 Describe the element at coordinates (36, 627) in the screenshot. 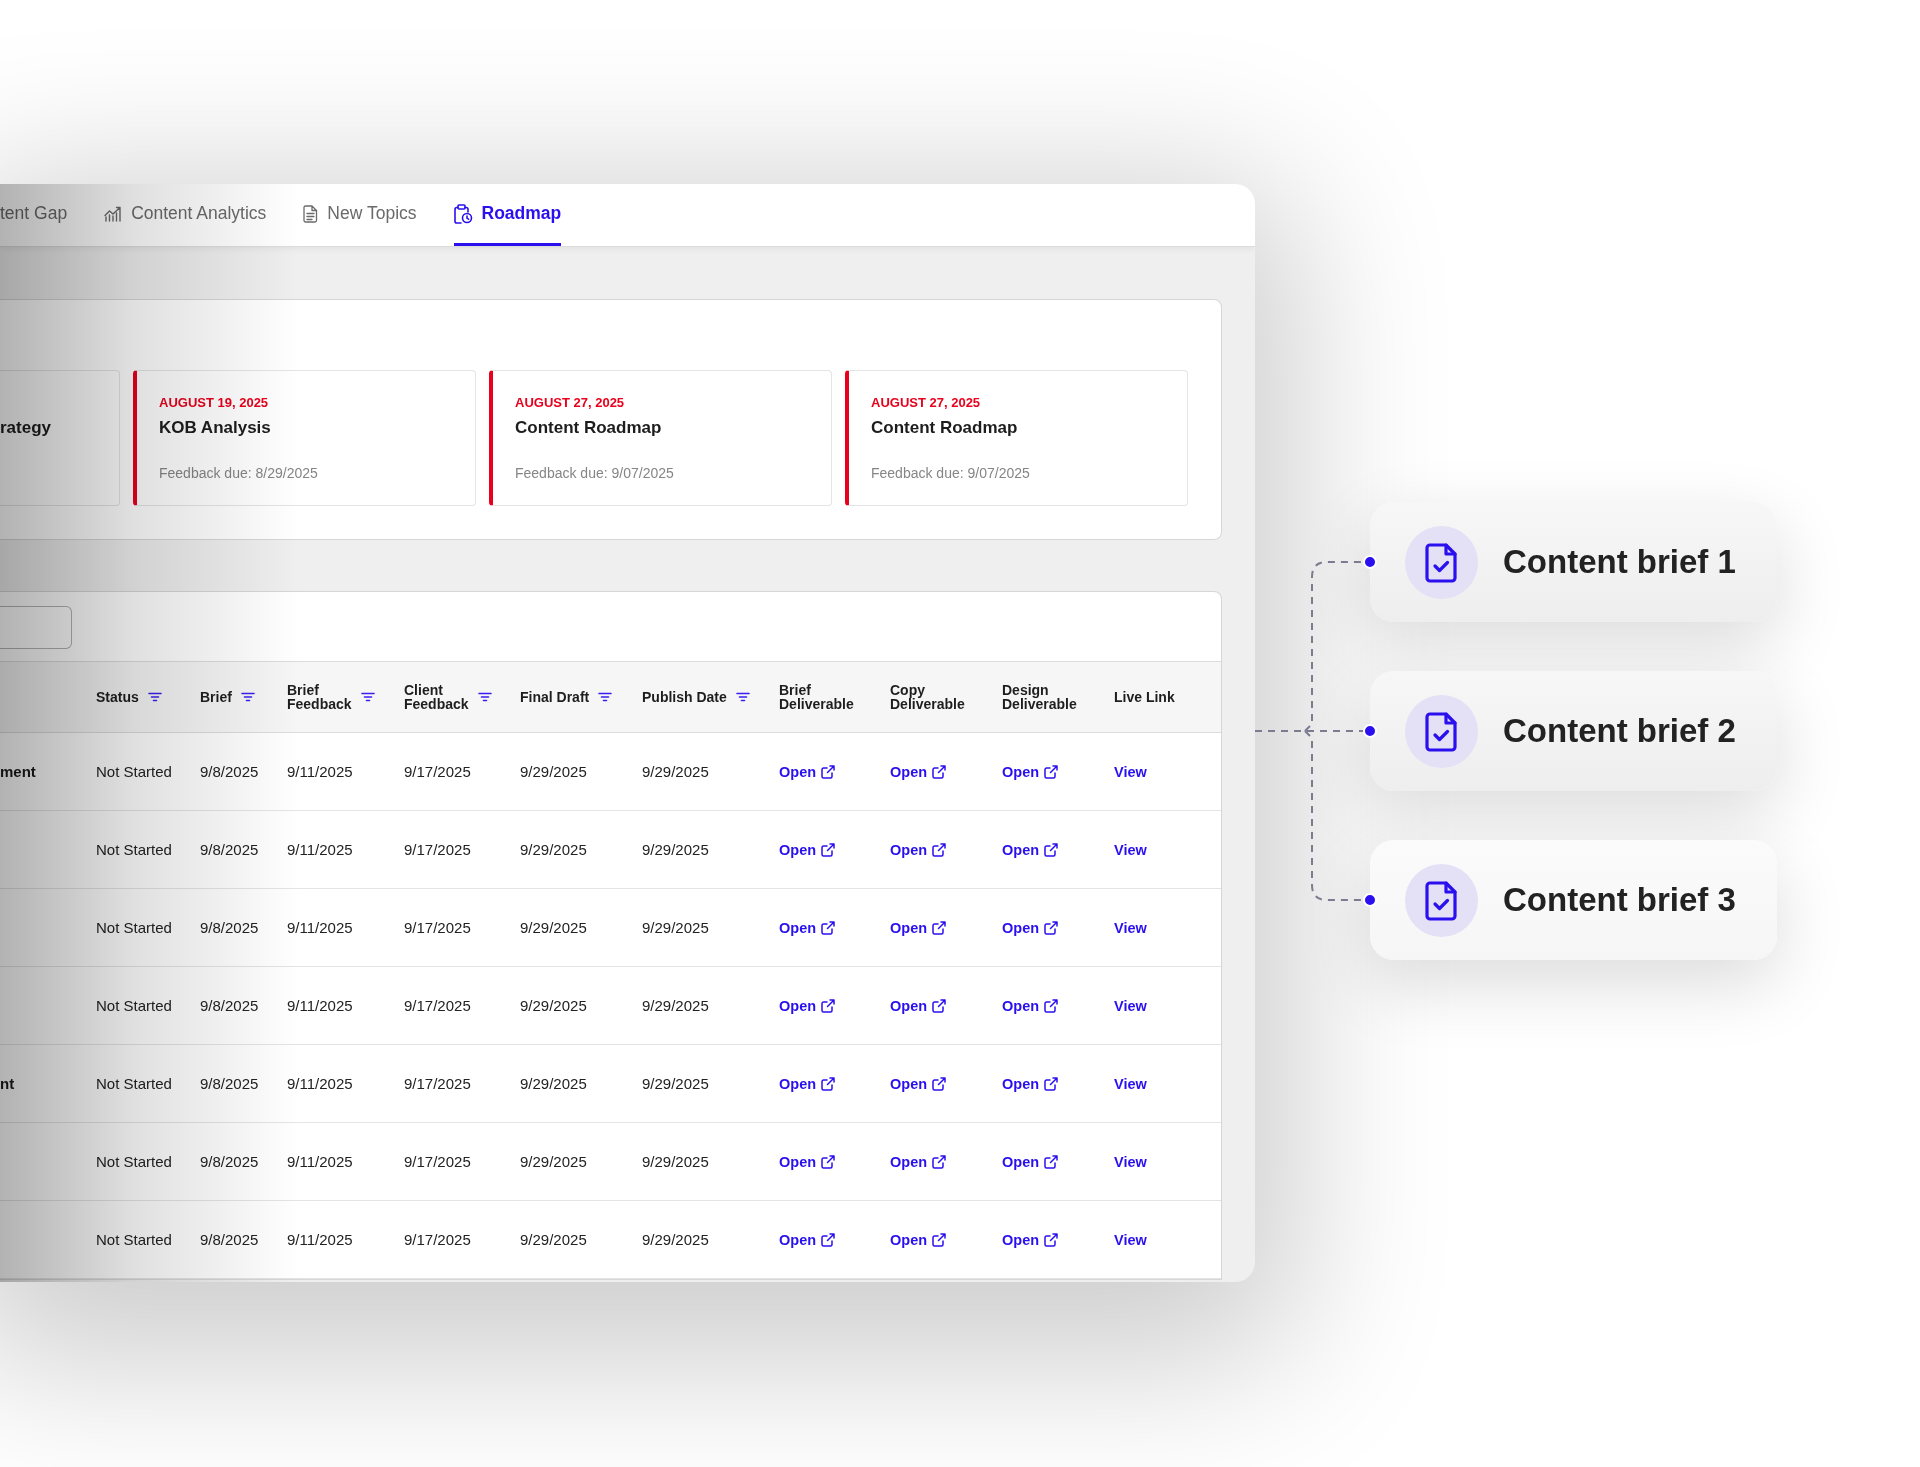

I see `search-field` at that location.